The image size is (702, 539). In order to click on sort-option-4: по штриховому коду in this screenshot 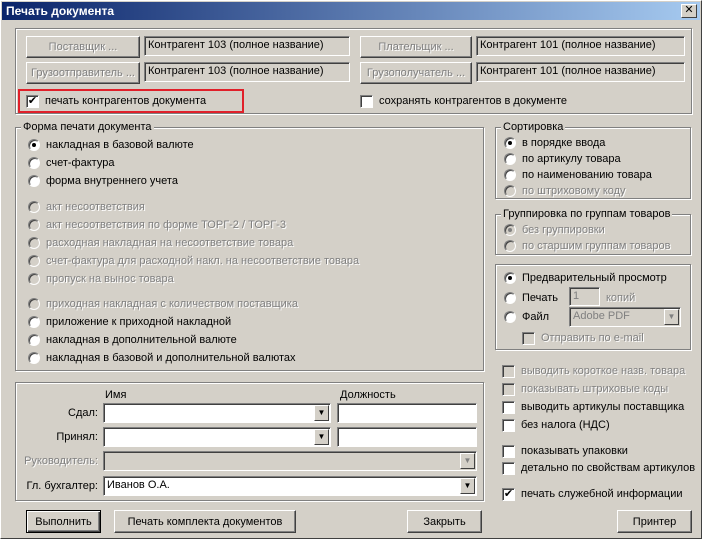, I will do `click(565, 191)`.